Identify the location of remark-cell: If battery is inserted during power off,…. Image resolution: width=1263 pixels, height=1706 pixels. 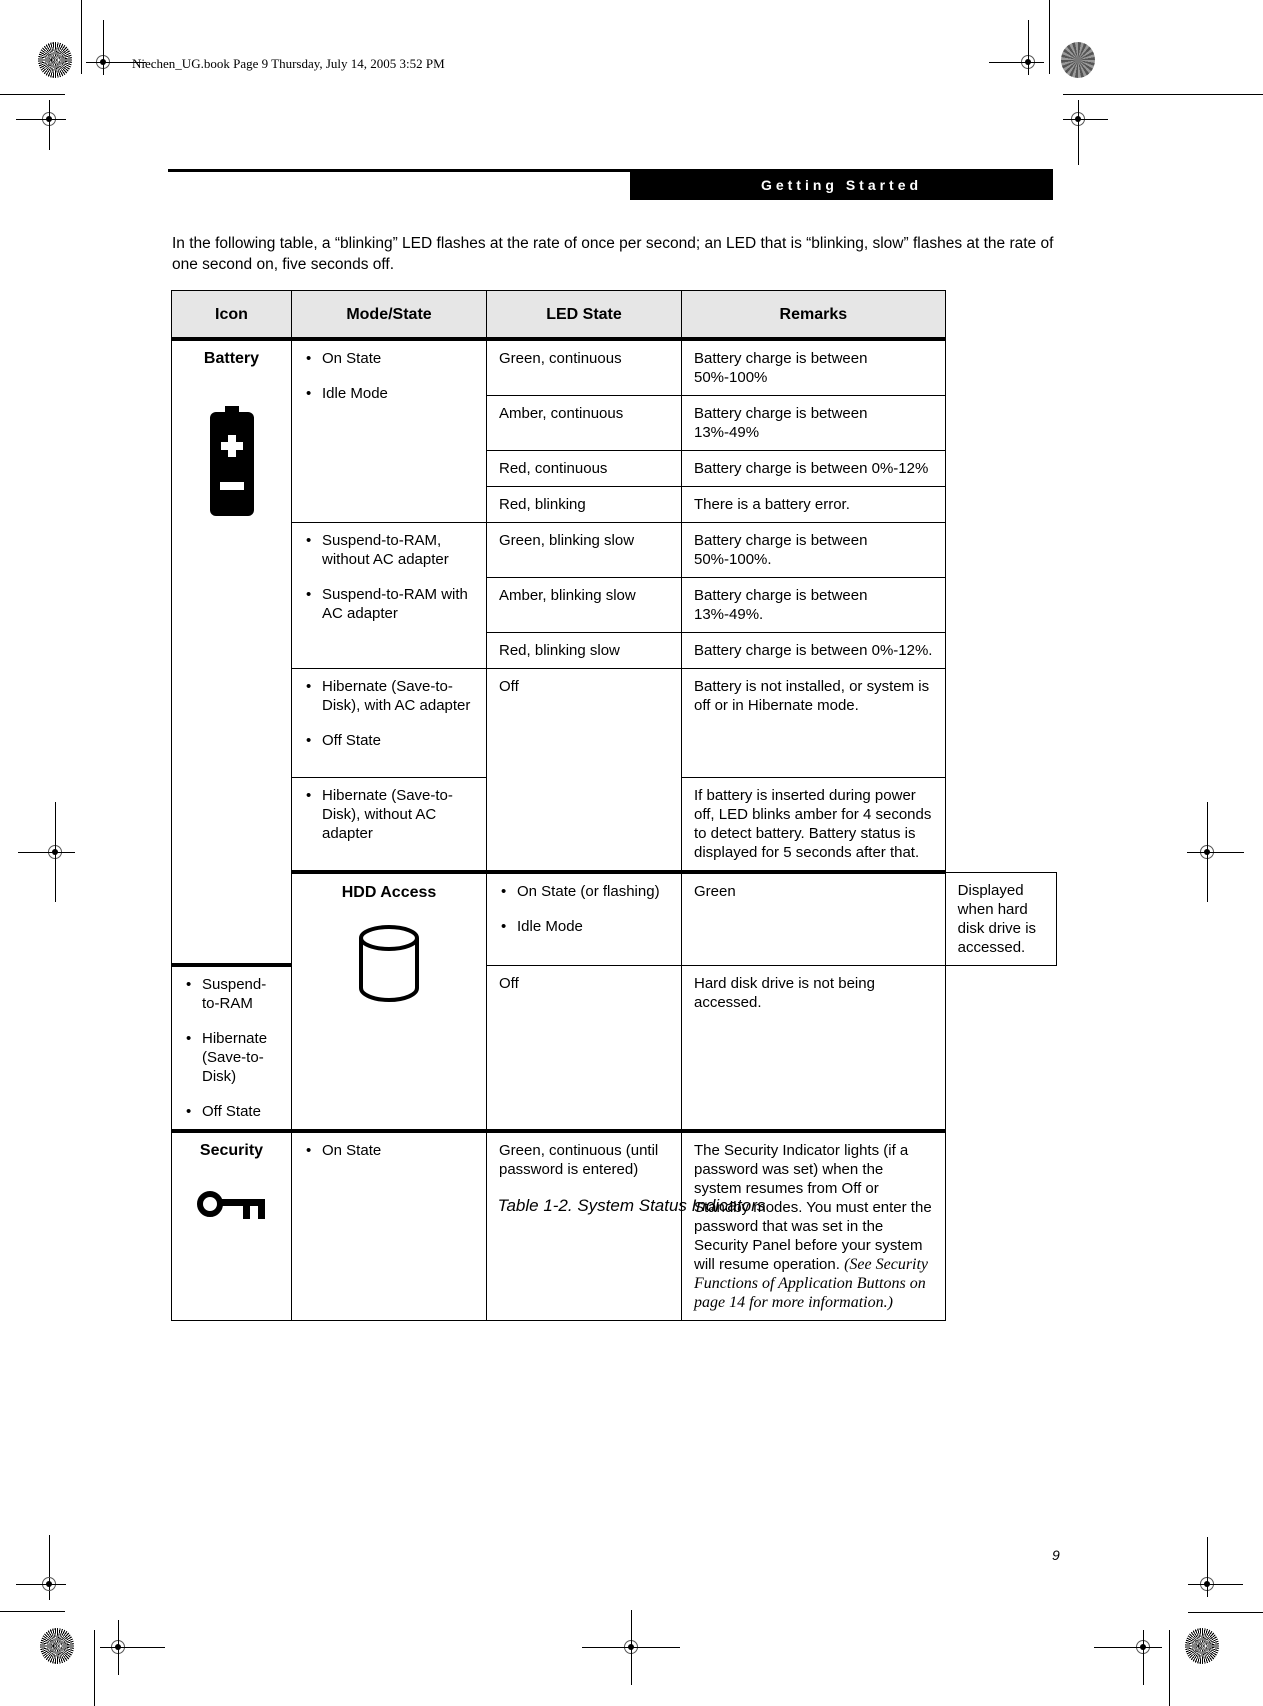
(813, 825).